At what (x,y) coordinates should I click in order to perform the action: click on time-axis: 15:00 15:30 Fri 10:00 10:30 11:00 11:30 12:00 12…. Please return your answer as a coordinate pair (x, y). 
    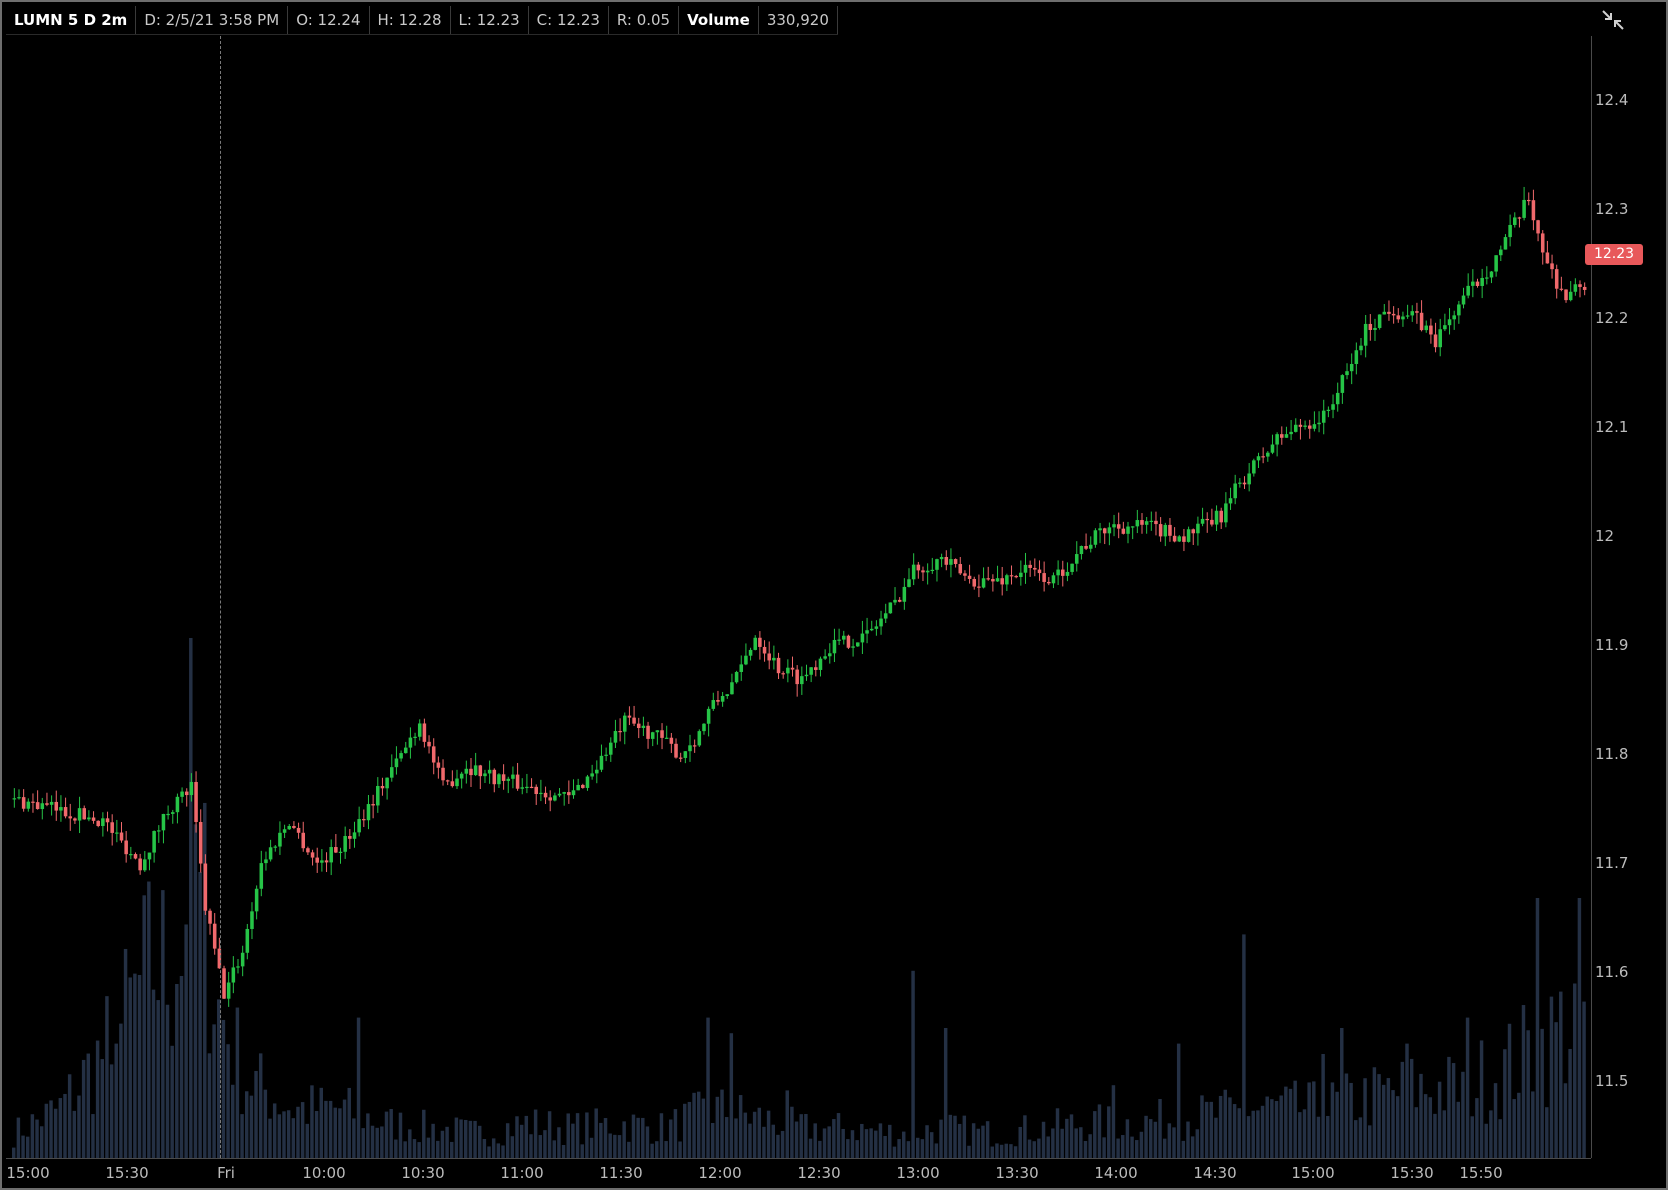
    Looking at the image, I should click on (798, 1174).